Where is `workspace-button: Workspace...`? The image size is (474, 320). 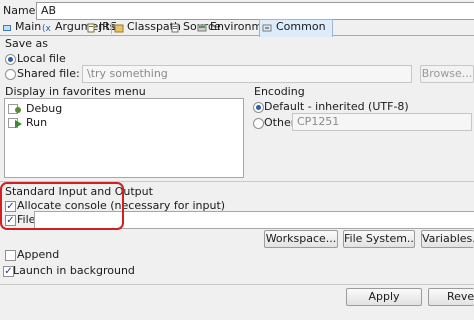
workspace-button: Workspace... is located at coordinates (301, 239).